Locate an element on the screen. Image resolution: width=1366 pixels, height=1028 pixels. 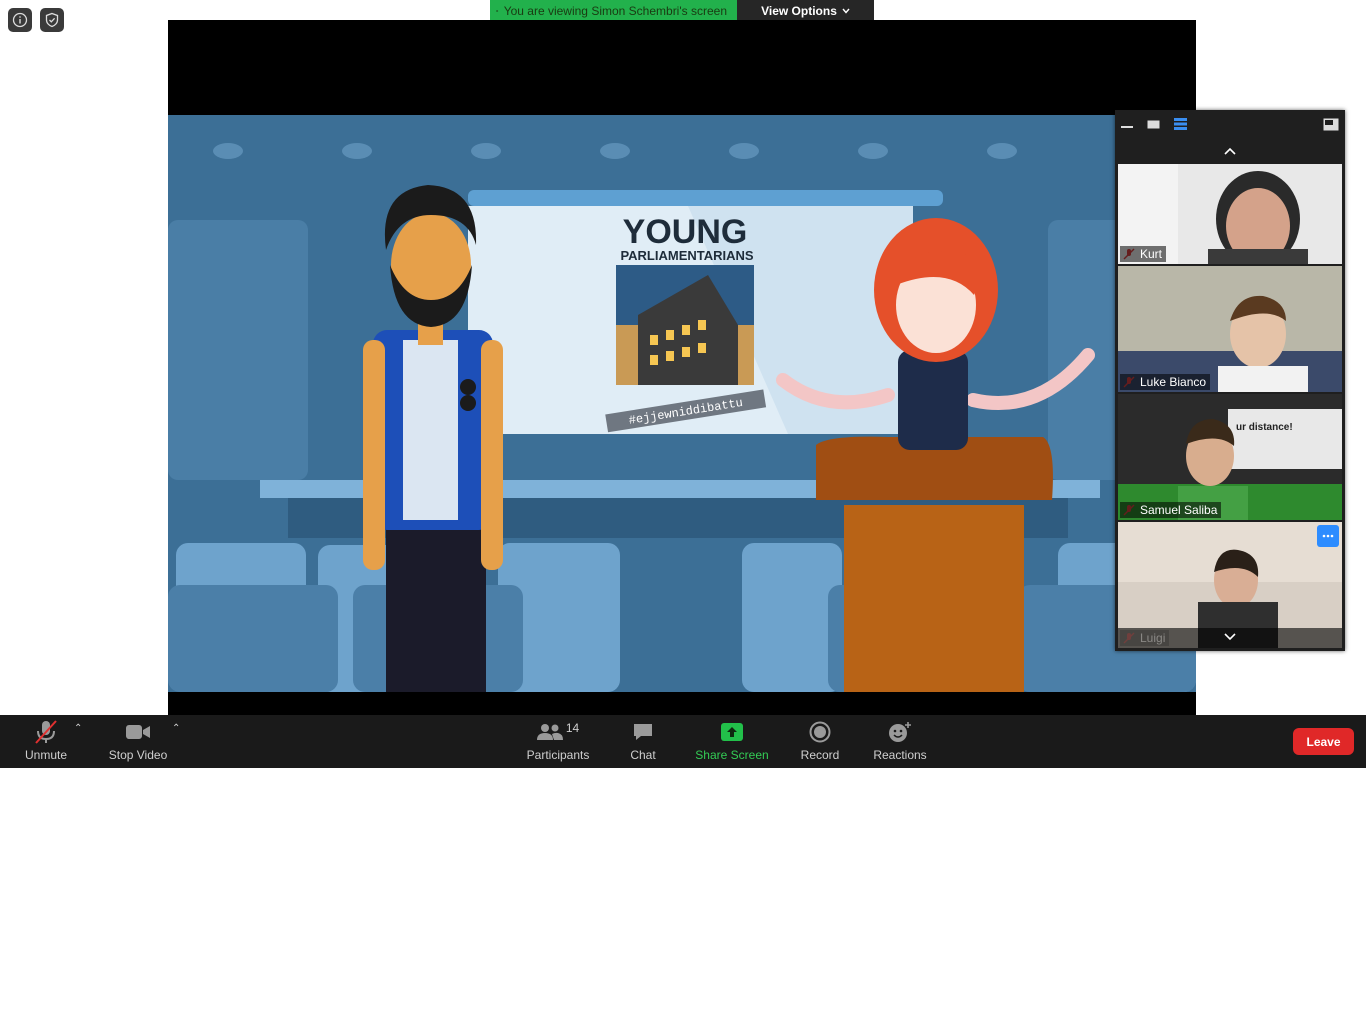
viewing-text: You are viewing Simon Schembri's screen is located at coordinates (615, 10).